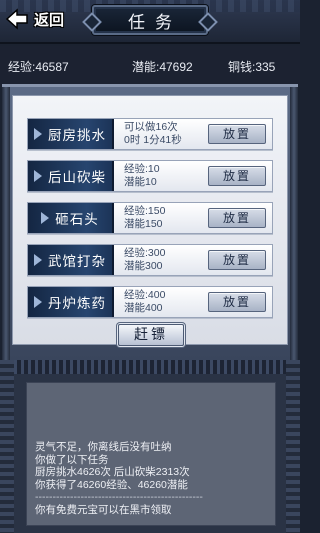 The width and height of the screenshot is (320, 533). Describe the element at coordinates (77, 136) in the screenshot. I see `task-name: 厨房挑水` at that location.